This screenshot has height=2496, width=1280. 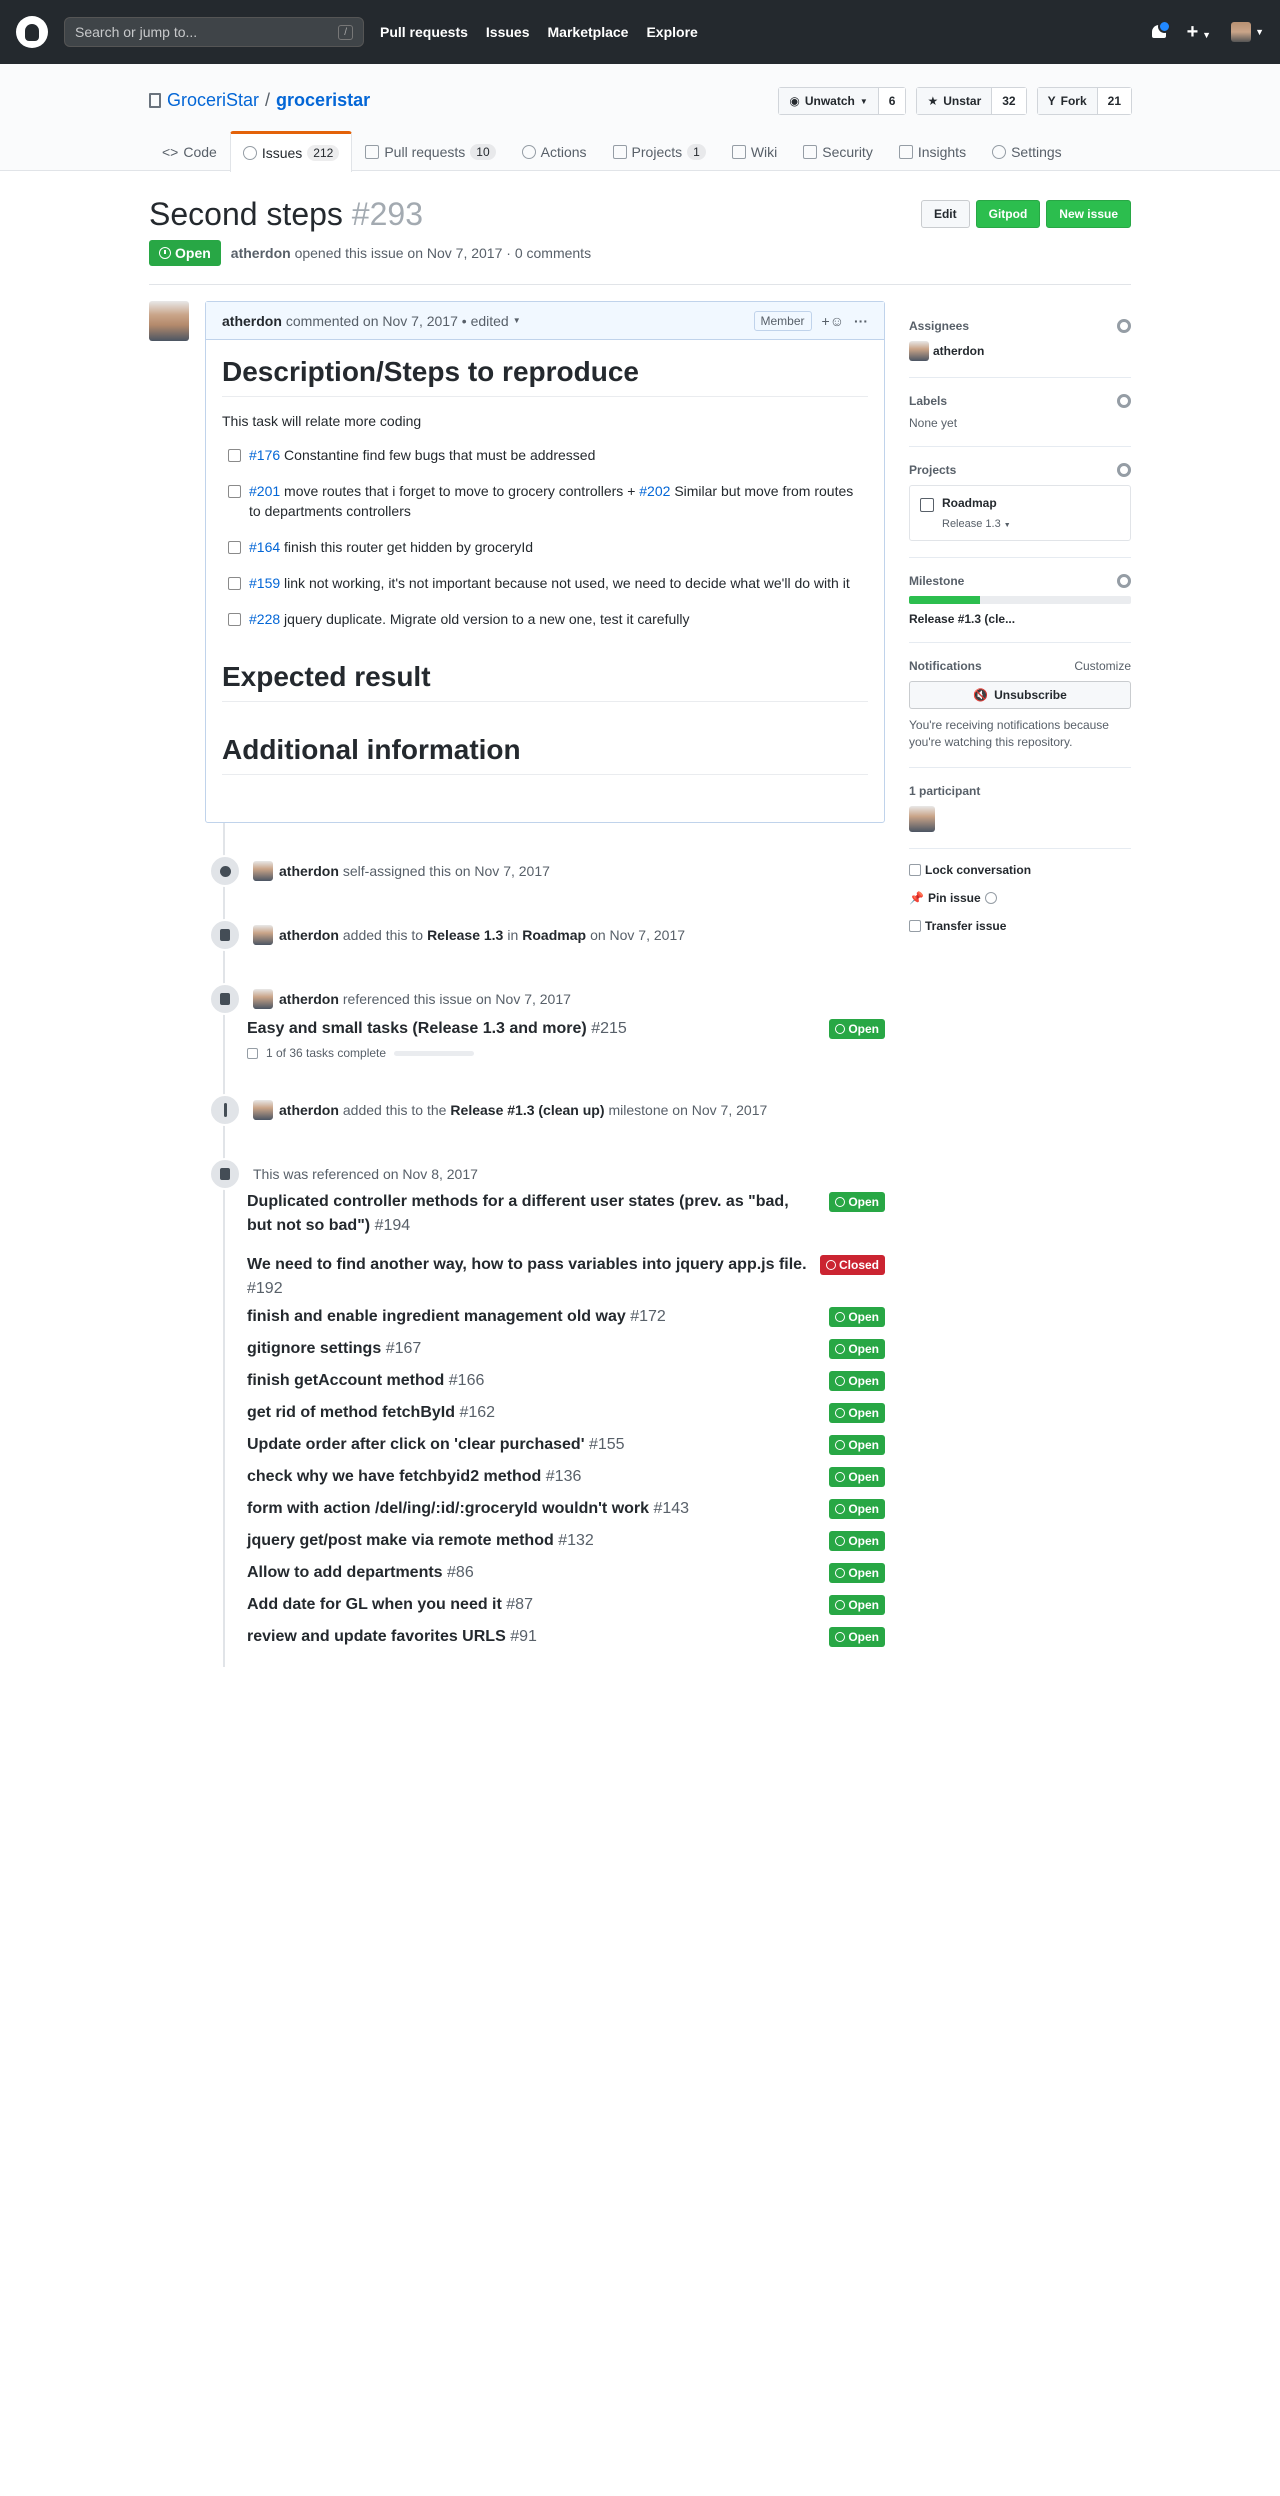 What do you see at coordinates (588, 32) in the screenshot?
I see `nav-marketplace: Marketplace` at bounding box center [588, 32].